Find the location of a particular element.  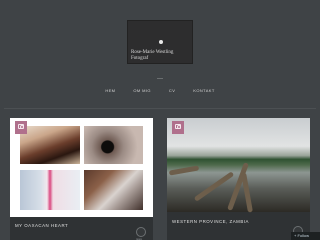

nav-item-om-mig: OM MIG is located at coordinates (142, 91).